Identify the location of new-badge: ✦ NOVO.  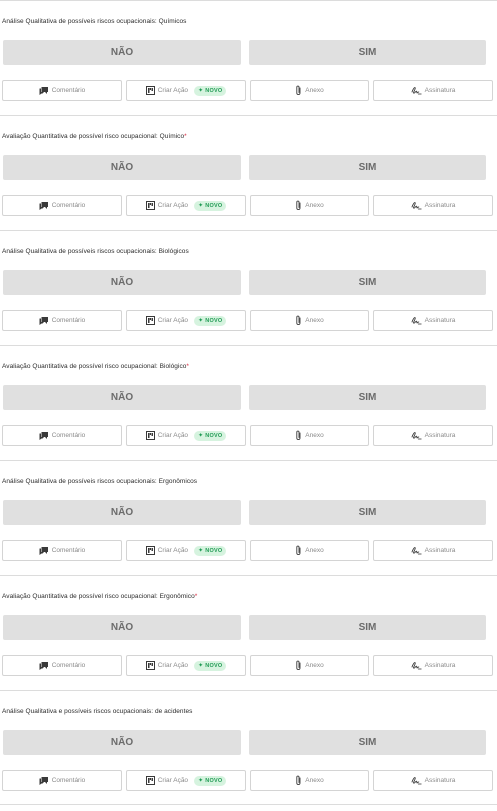
(210, 320).